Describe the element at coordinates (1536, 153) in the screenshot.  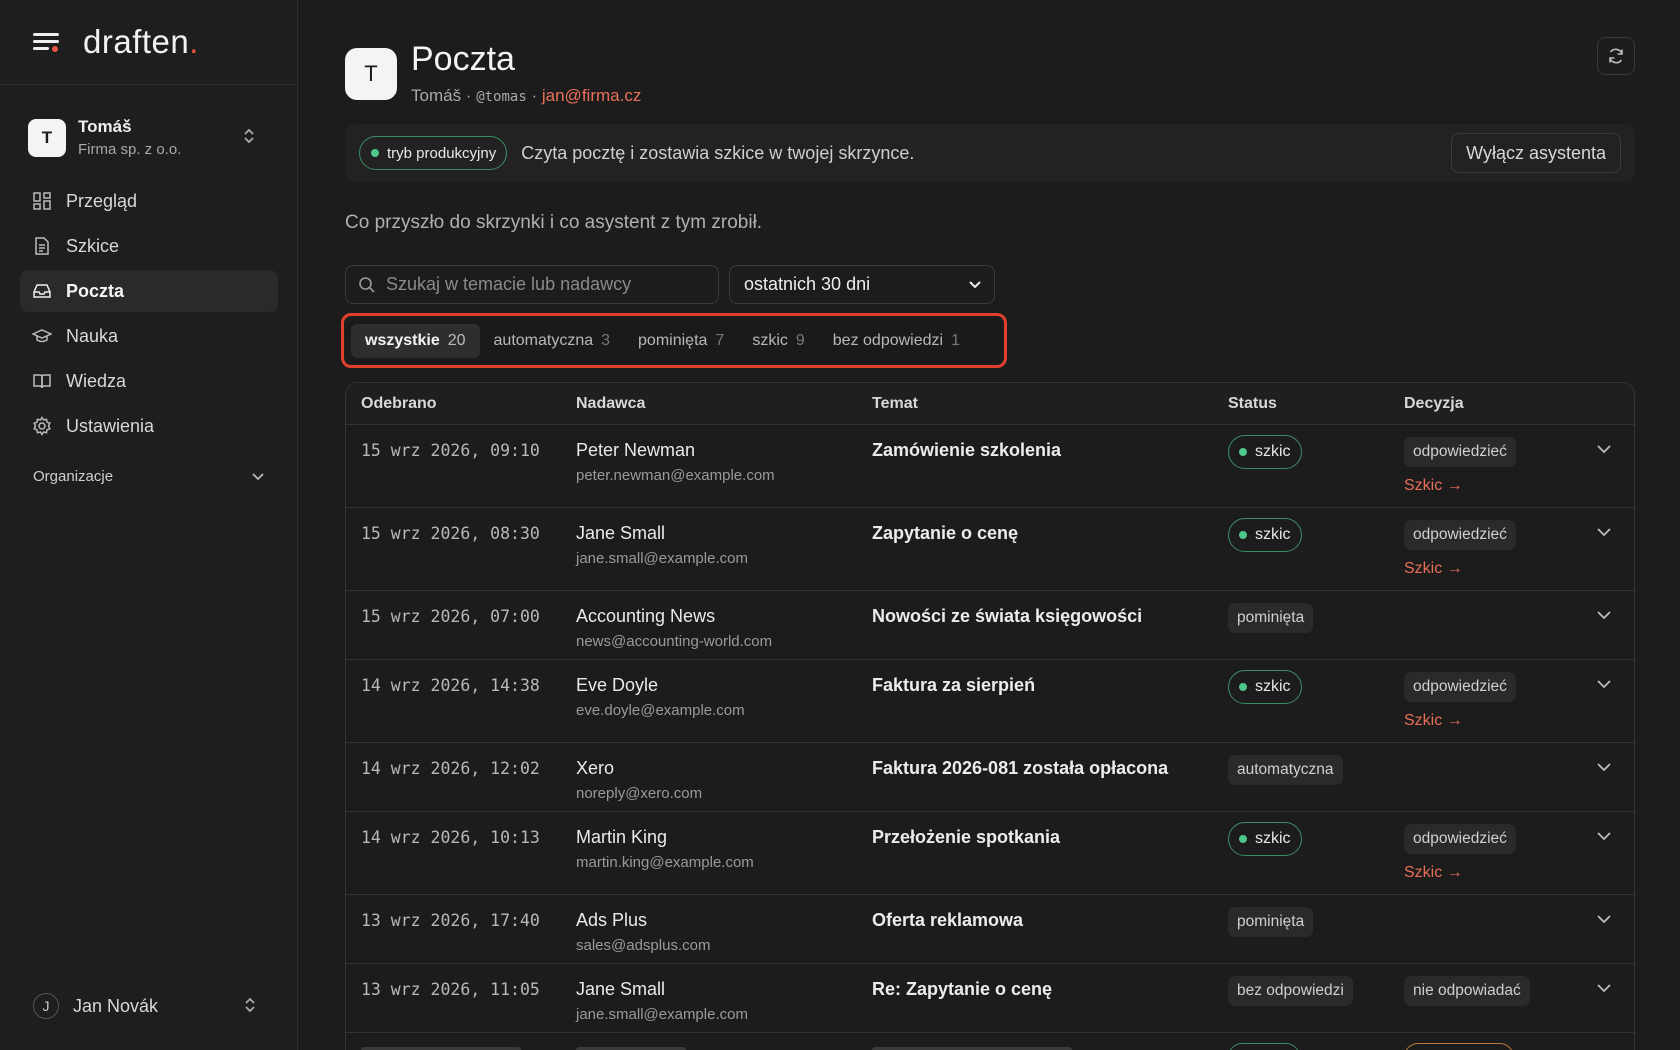
I see `disable-assistant-button: Wyłącz asystenta` at that location.